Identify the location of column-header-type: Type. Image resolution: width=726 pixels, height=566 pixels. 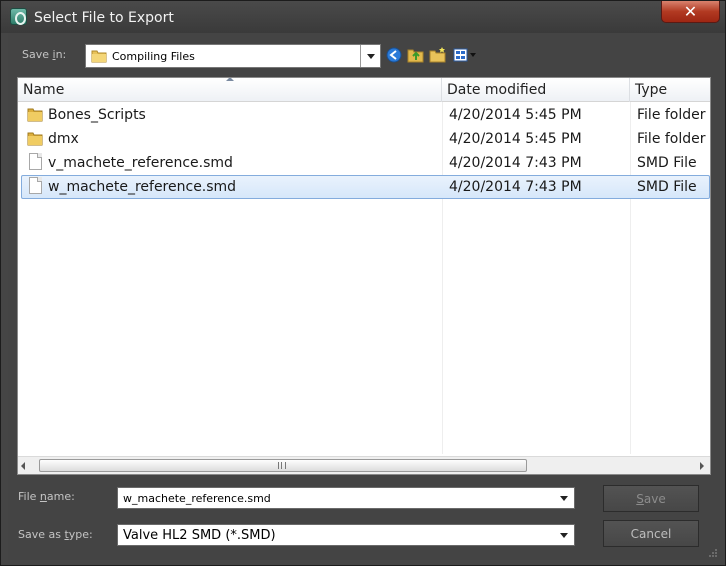
(670, 90).